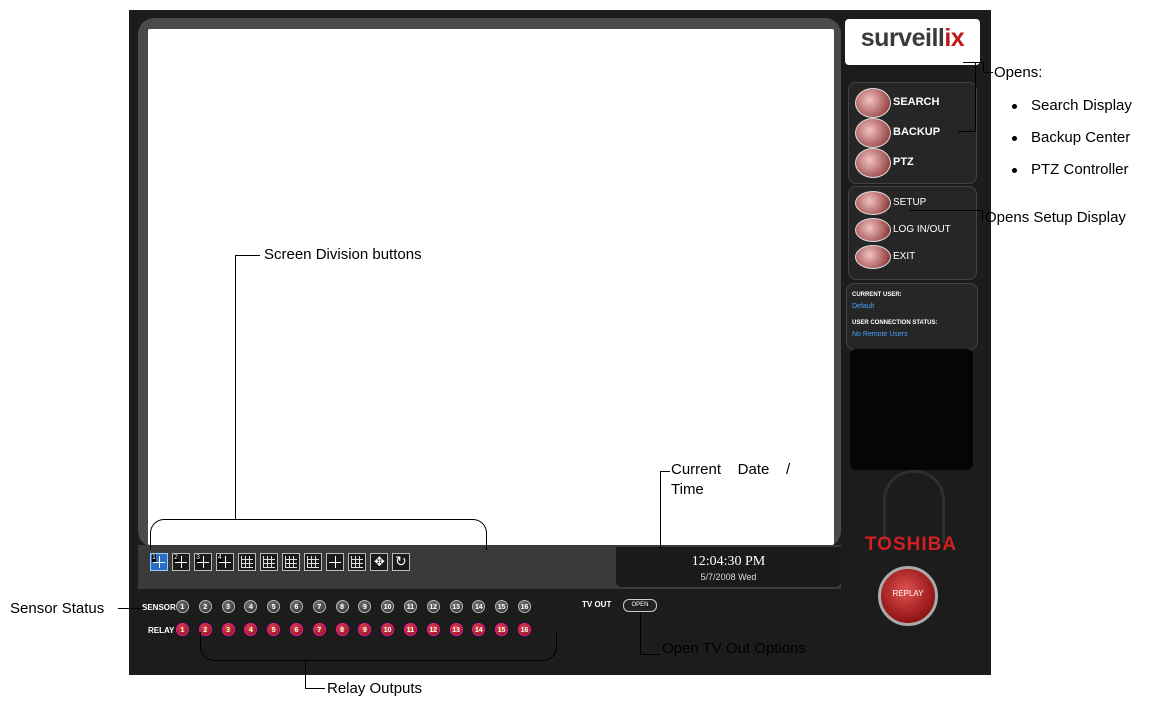 This screenshot has height=707, width=1163. Describe the element at coordinates (342, 606) in the screenshot. I see `sensor-indicator-8: 8` at that location.